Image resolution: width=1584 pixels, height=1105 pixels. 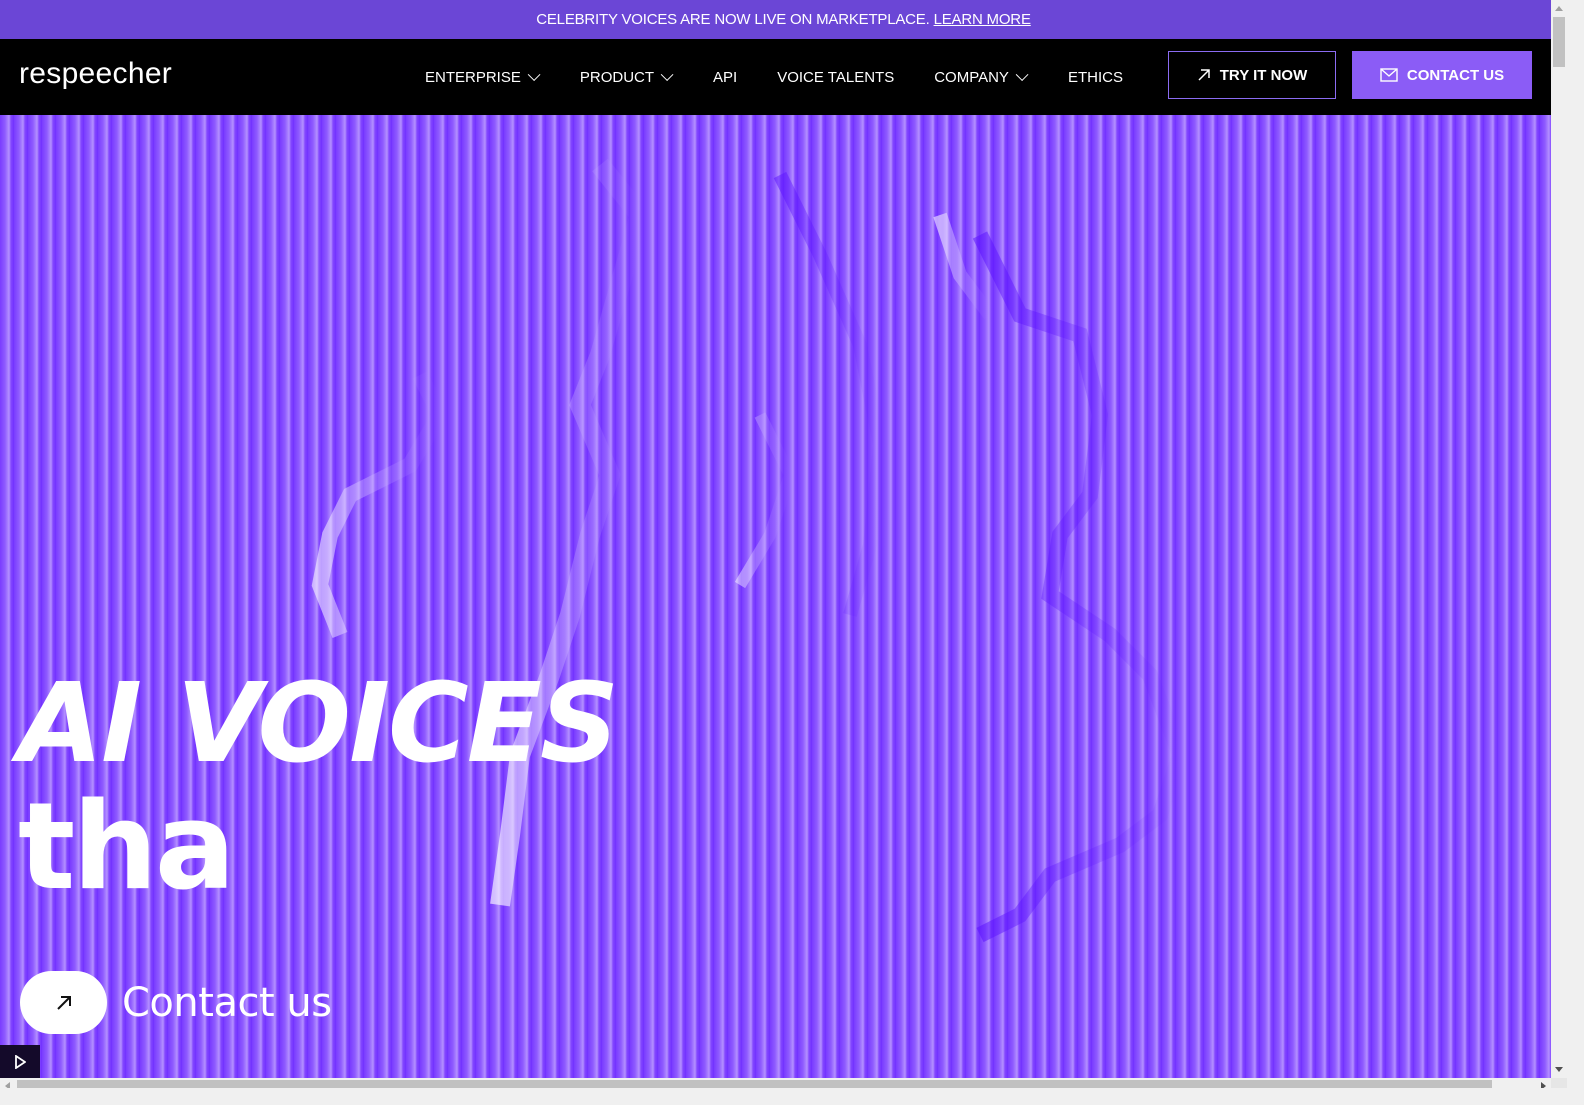 I want to click on nav-item-voice-talents: VOICE TALENTS, so click(x=835, y=77).